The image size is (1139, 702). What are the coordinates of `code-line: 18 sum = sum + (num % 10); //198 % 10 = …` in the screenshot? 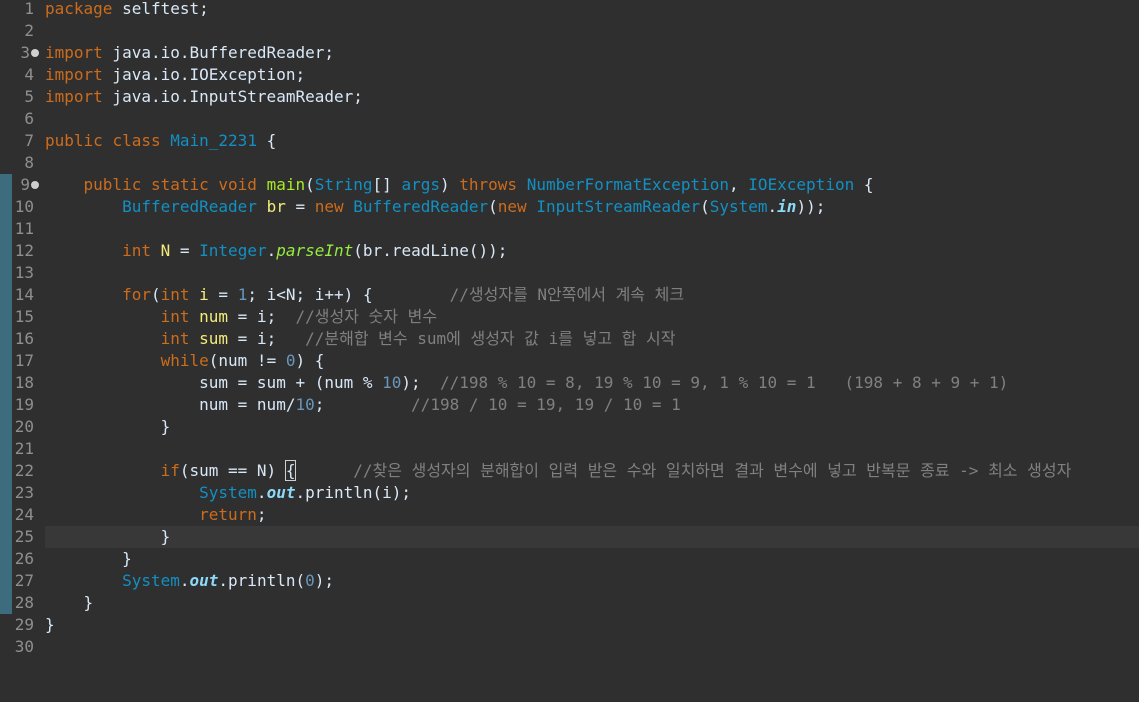 It's located at (569, 383).